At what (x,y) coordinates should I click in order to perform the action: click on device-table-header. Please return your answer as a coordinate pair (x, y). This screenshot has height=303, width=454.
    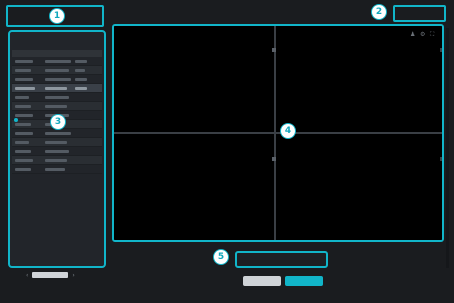
    Looking at the image, I should click on (57, 53).